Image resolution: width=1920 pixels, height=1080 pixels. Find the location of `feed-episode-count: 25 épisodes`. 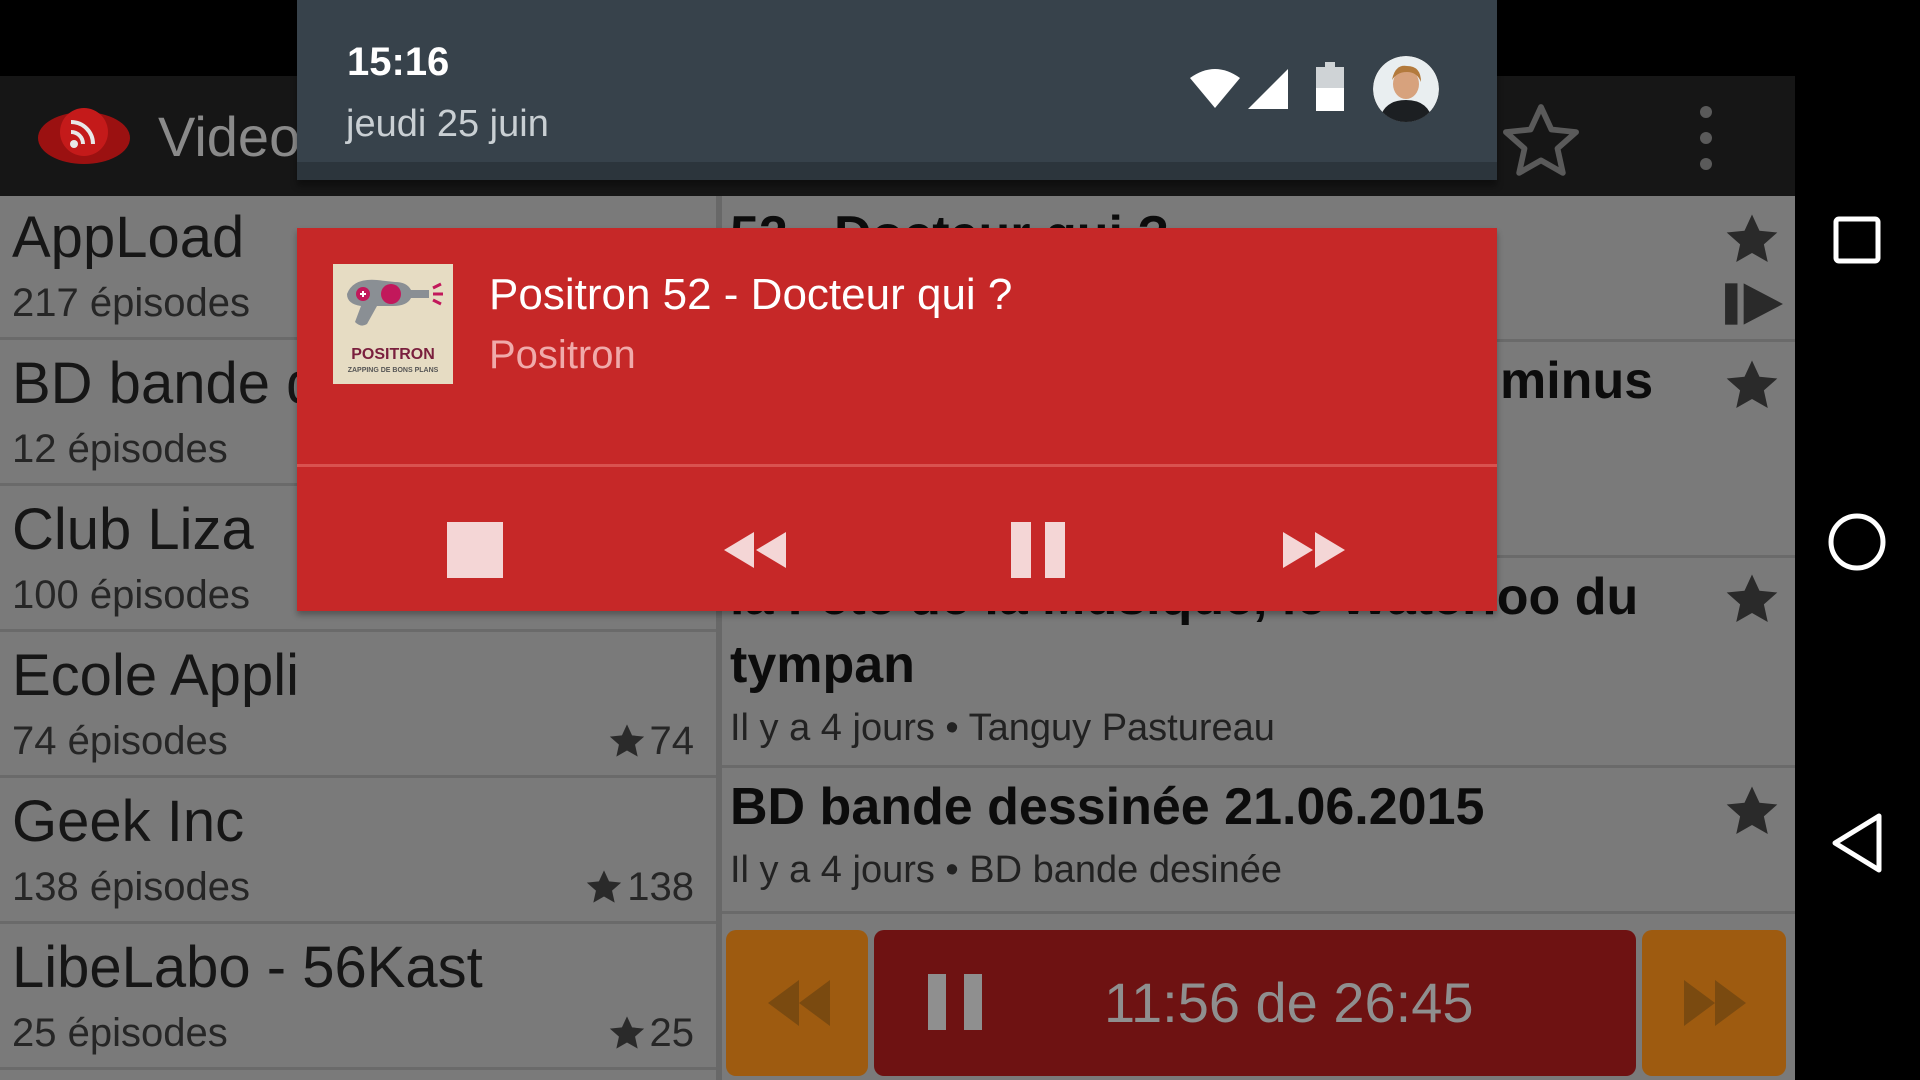

feed-episode-count: 25 épisodes is located at coordinates (120, 1033).